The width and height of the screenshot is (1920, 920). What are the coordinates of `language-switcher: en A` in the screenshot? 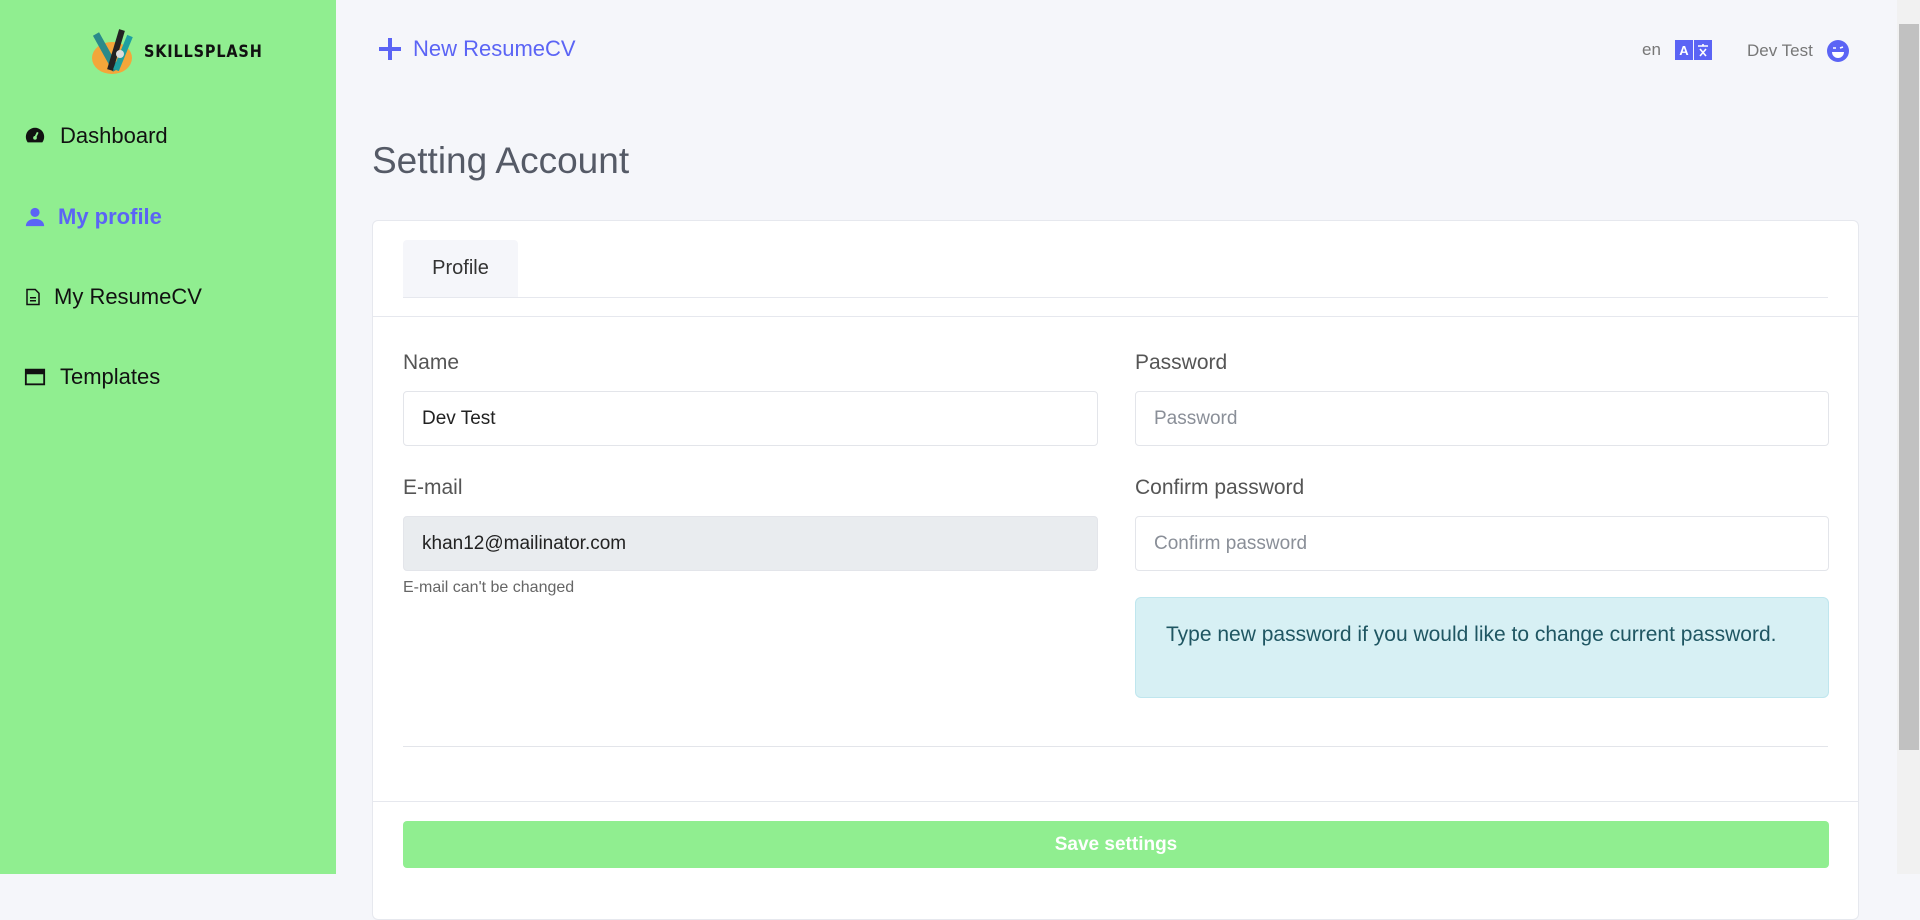 It's located at (1677, 50).